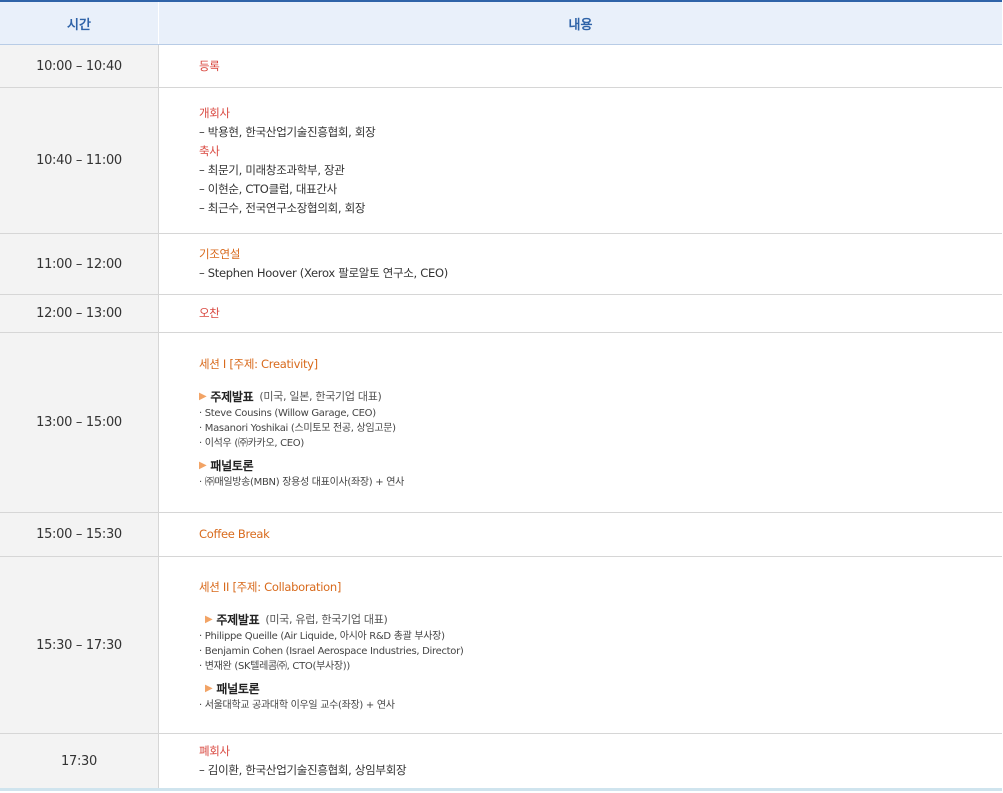 The width and height of the screenshot is (1003, 793). What do you see at coordinates (79, 422) in the screenshot?
I see `time-cell: 13:00 – 15:00` at bounding box center [79, 422].